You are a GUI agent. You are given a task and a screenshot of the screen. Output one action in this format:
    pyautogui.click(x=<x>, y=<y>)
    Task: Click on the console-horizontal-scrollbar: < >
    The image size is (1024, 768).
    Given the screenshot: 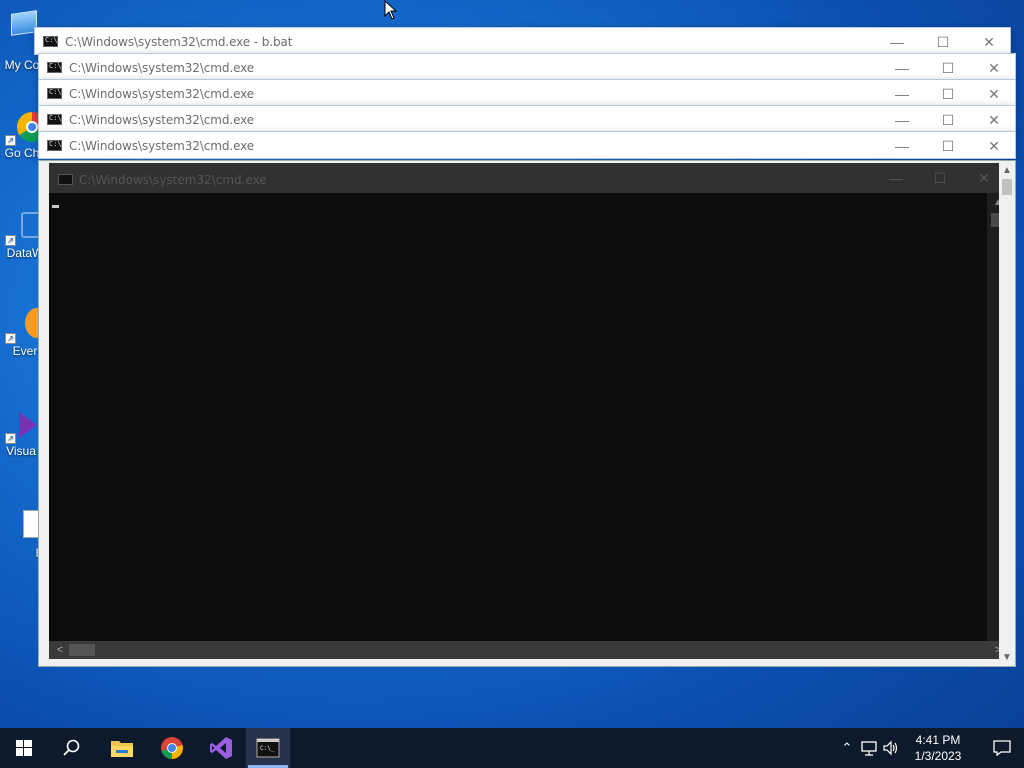 What is the action you would take?
    pyautogui.click(x=529, y=650)
    